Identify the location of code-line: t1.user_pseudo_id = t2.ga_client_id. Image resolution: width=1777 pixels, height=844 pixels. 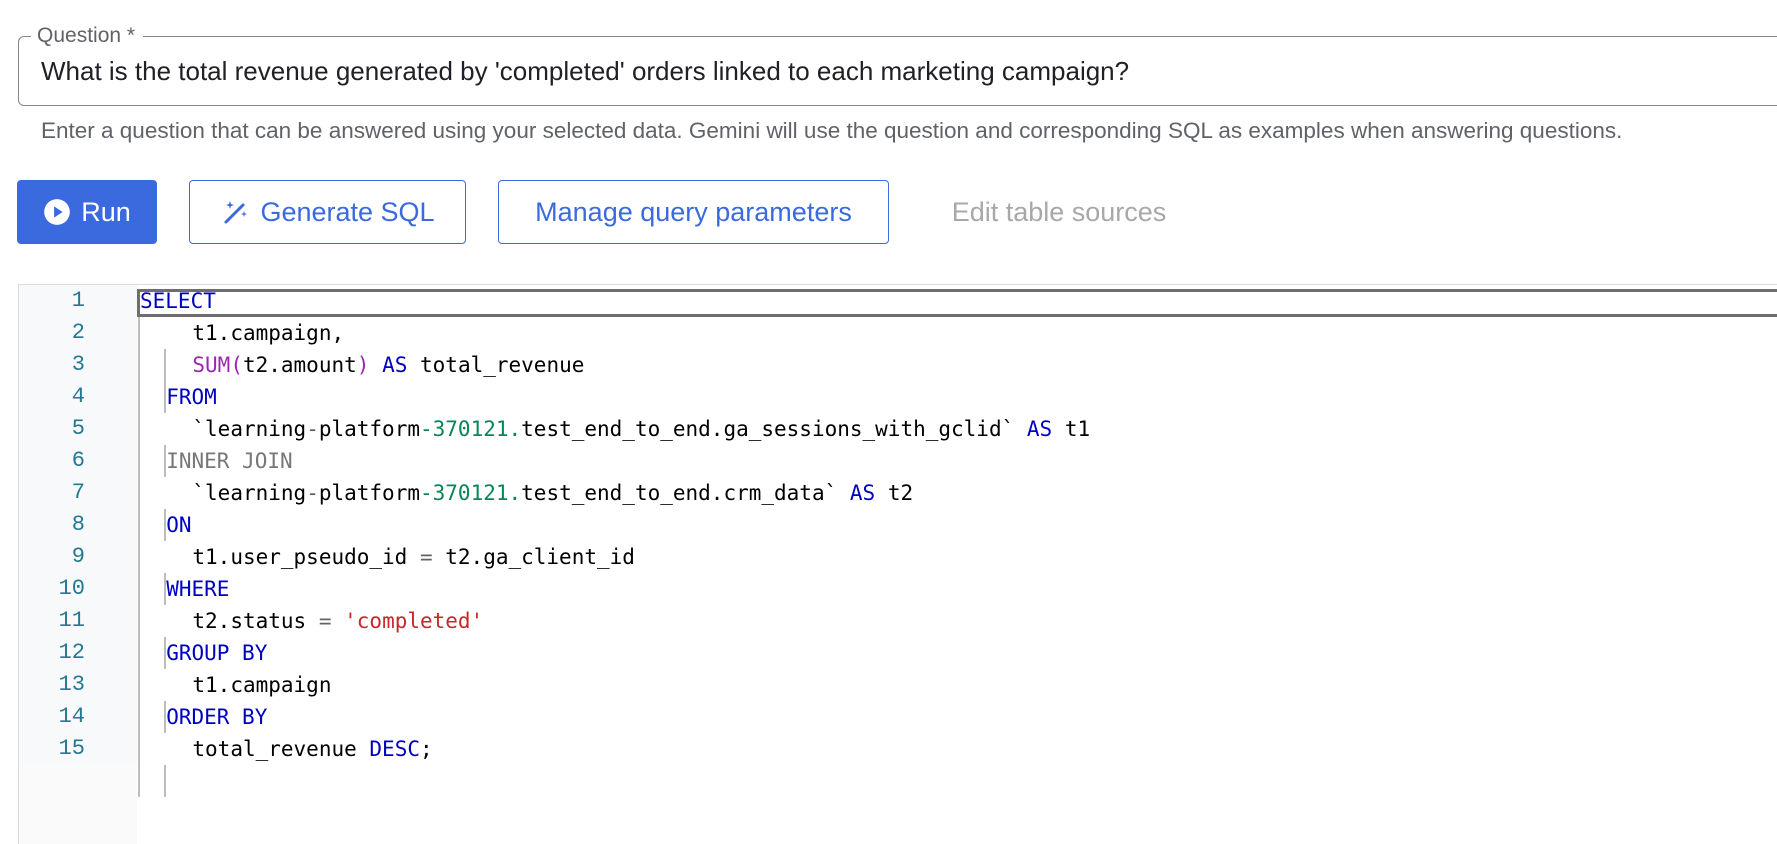
(413, 557).